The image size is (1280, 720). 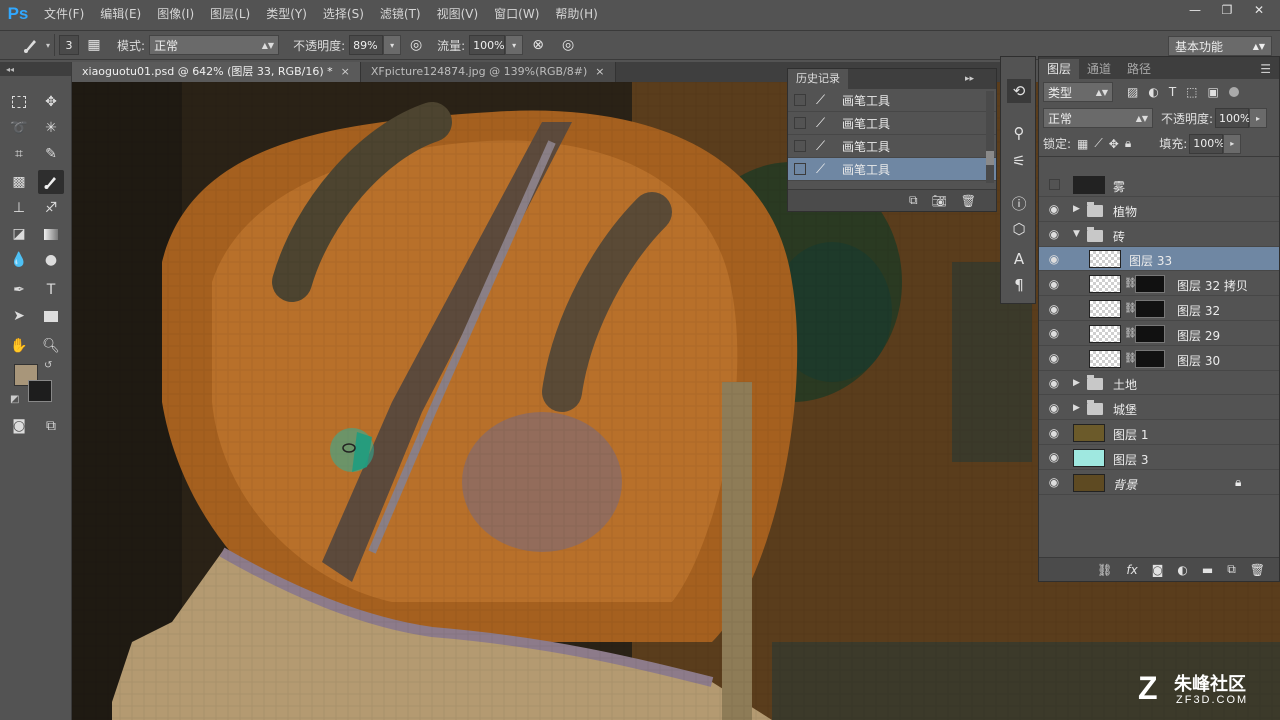 I want to click on new-document-from-state-icon: ⧉, so click(x=913, y=200).